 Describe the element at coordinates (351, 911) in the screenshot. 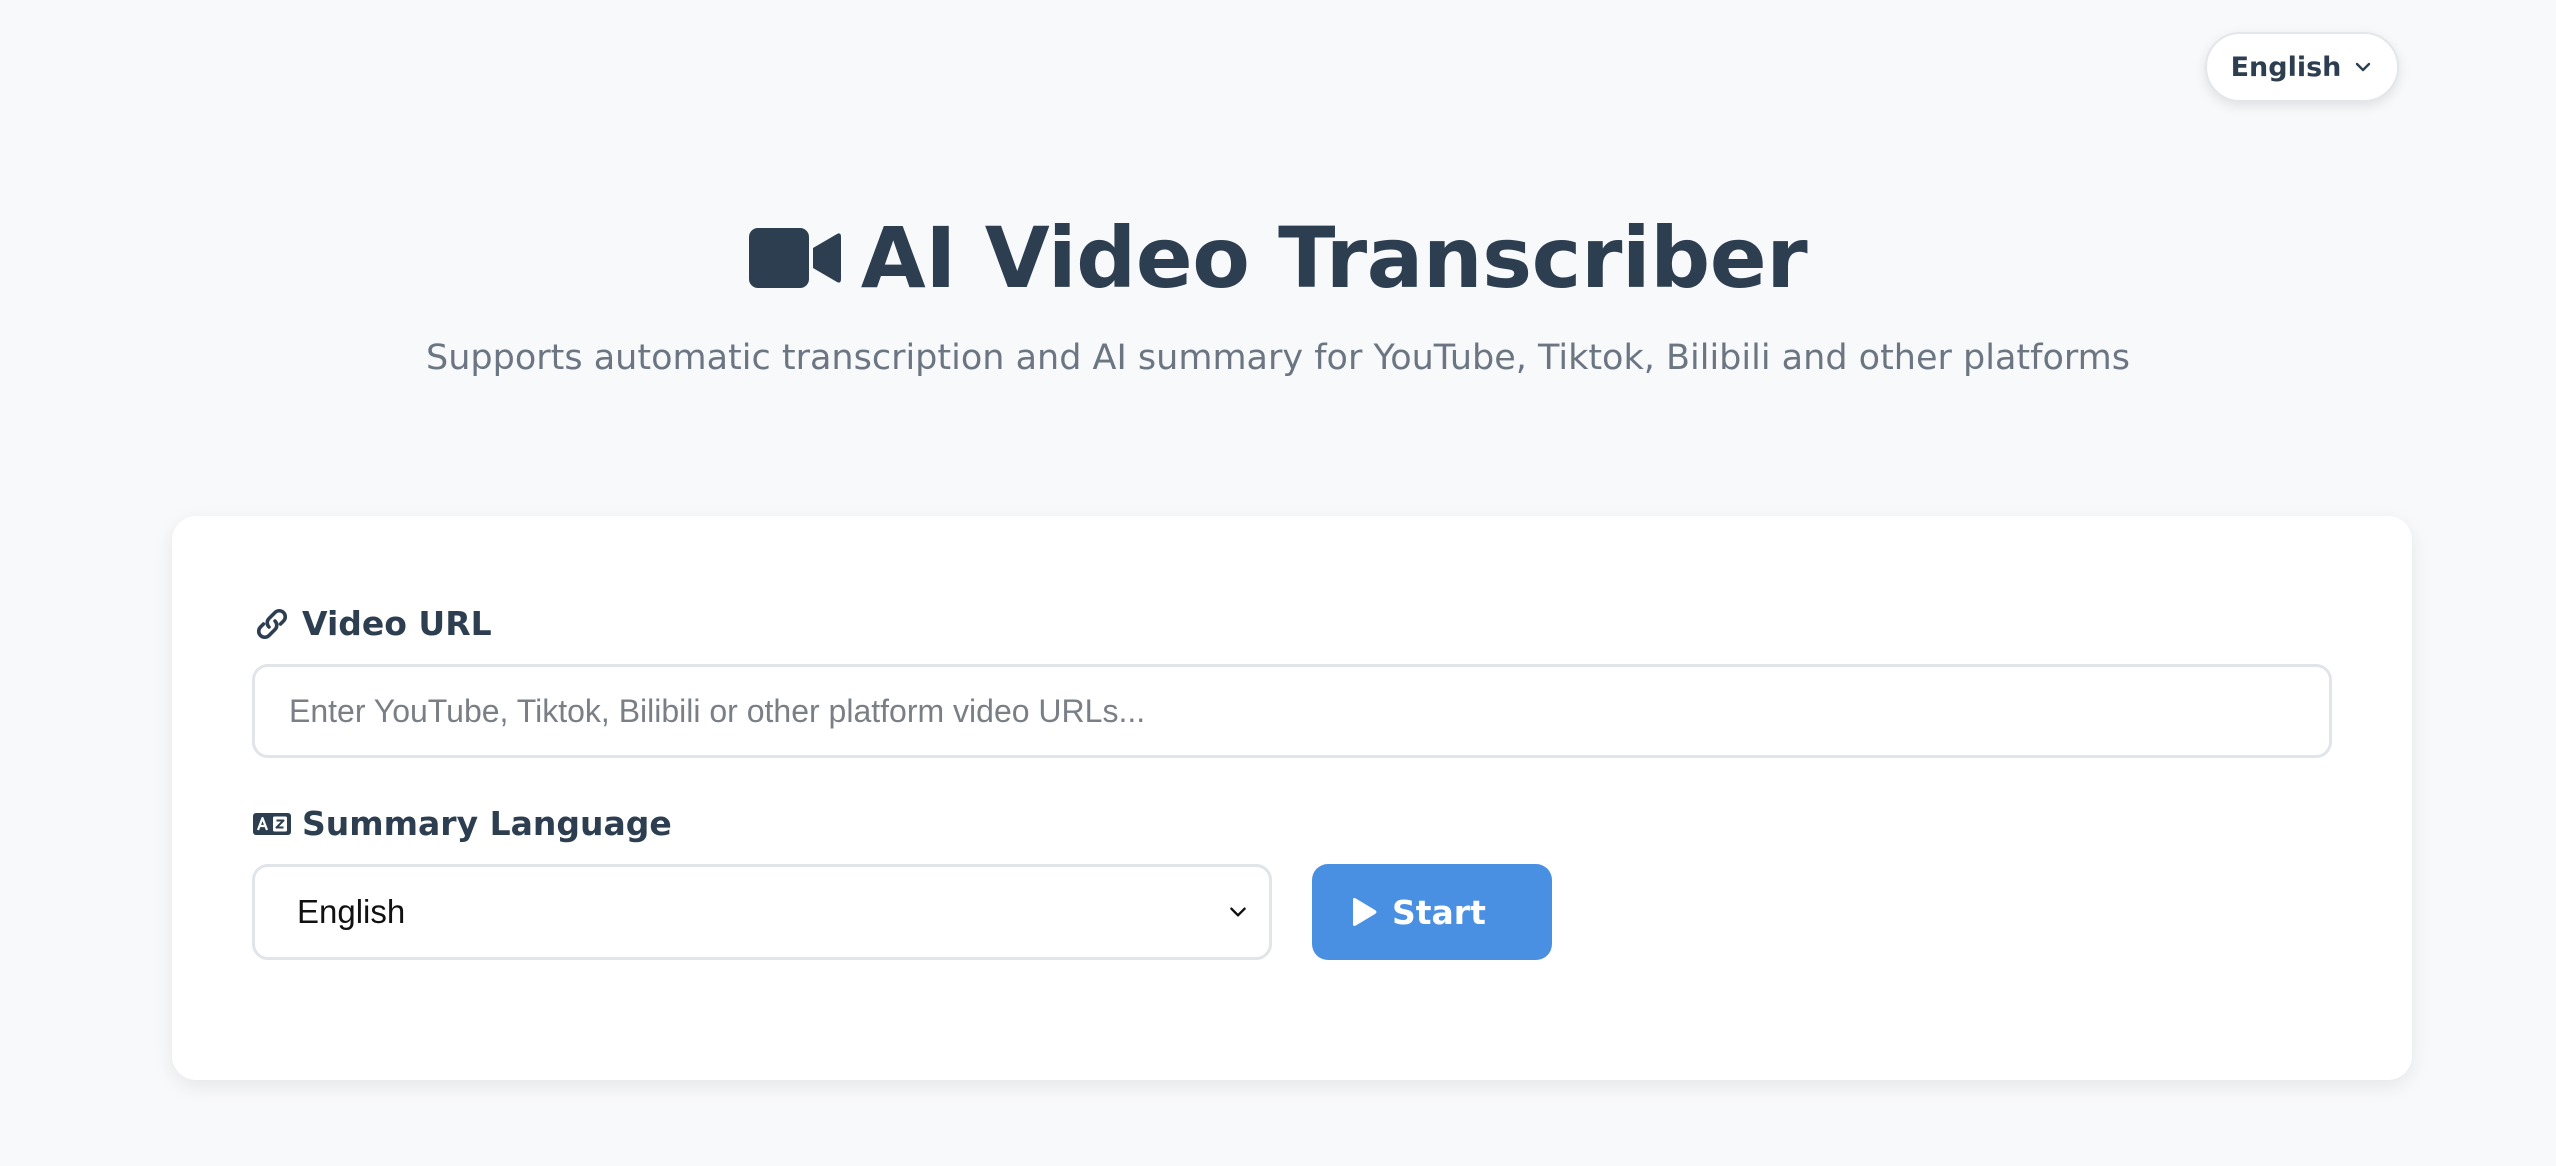

I see `summary-language-selected: English` at that location.